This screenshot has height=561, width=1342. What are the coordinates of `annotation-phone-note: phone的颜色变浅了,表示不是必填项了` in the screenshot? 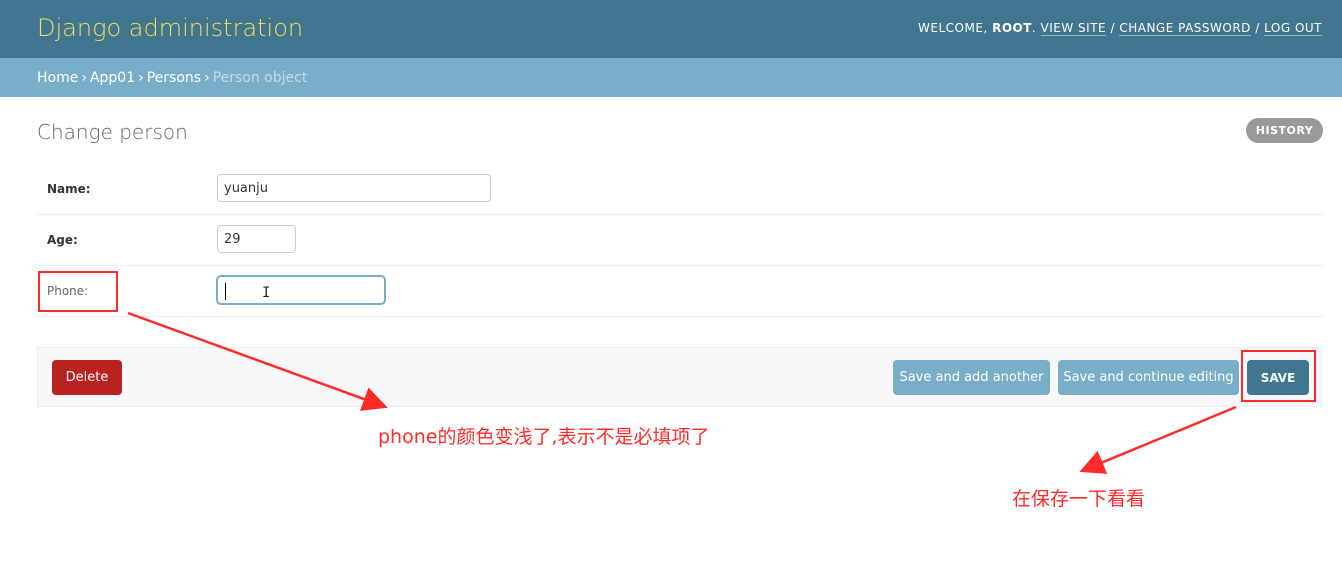 It's located at (544, 437).